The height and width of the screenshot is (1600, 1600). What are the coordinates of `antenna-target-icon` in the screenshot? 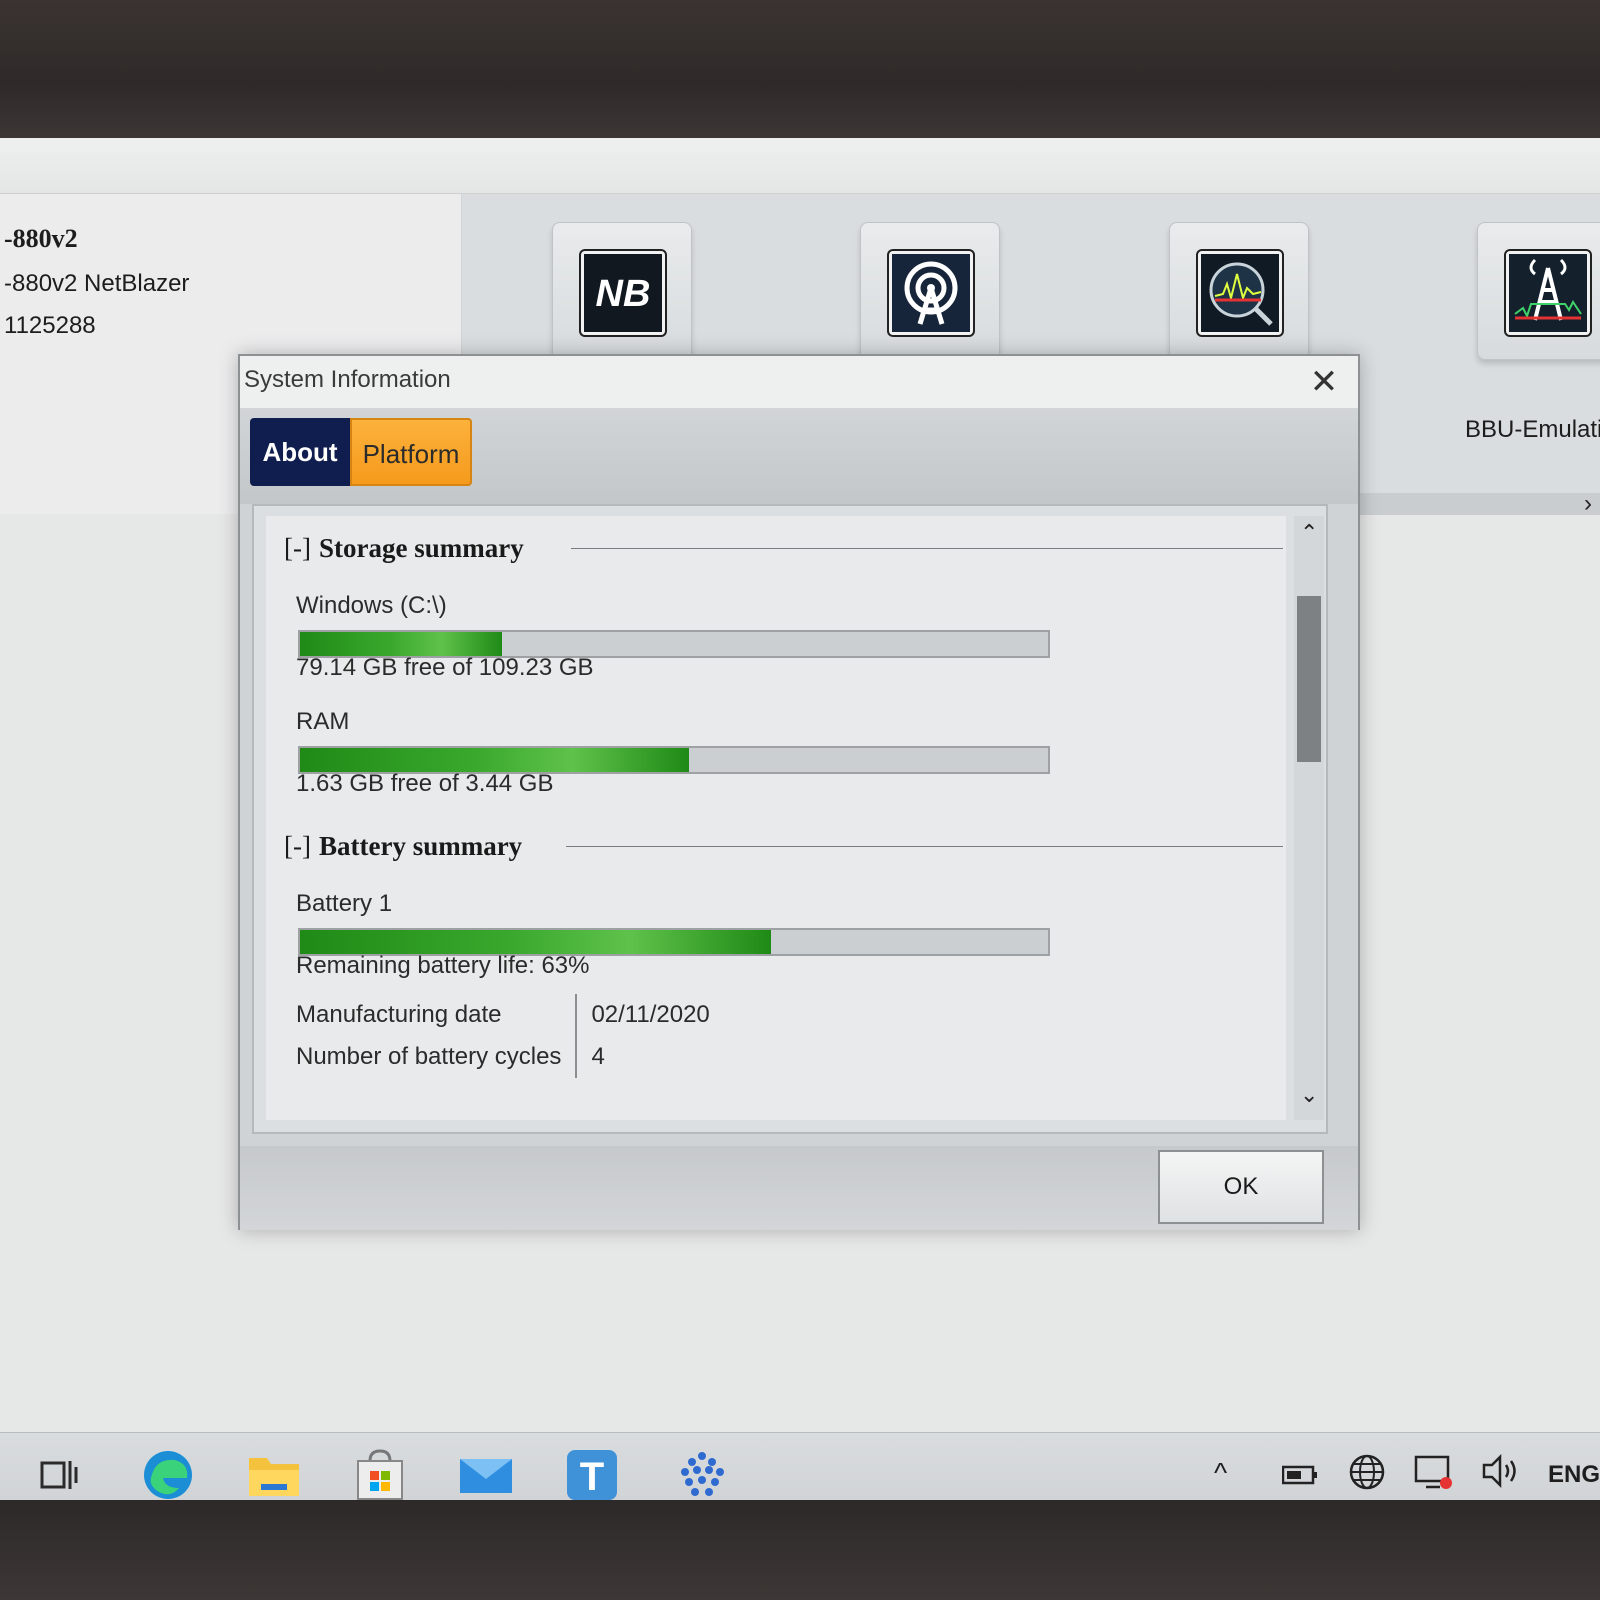 It's located at (931, 293).